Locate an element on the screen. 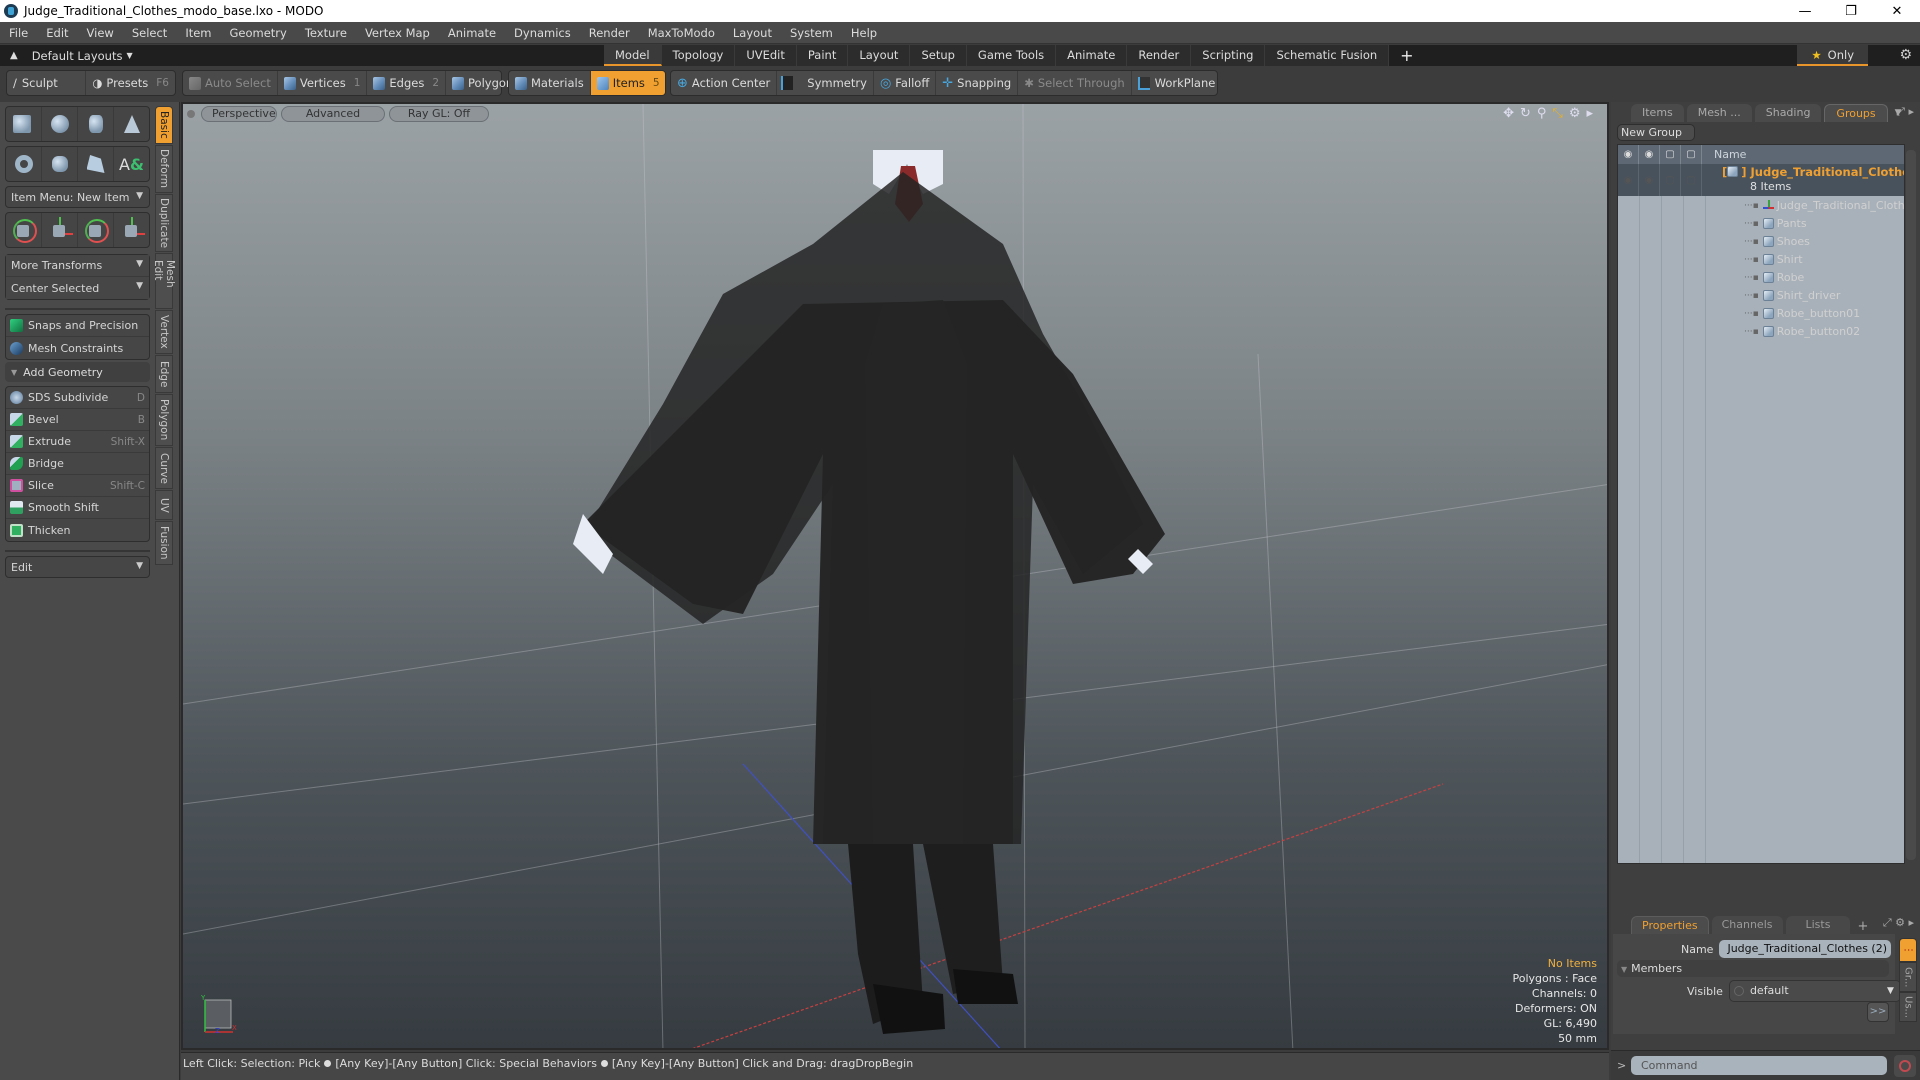 This screenshot has height=1080, width=1920. tab-lists: Lists is located at coordinates (1818, 925).